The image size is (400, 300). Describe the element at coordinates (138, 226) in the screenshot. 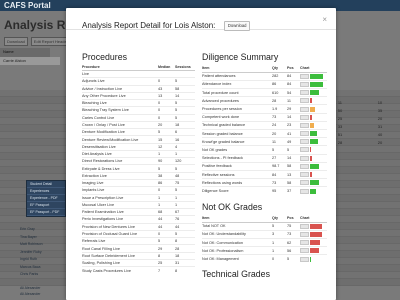

I see `table-row: Provision of New Dentures Live 44 44` at that location.